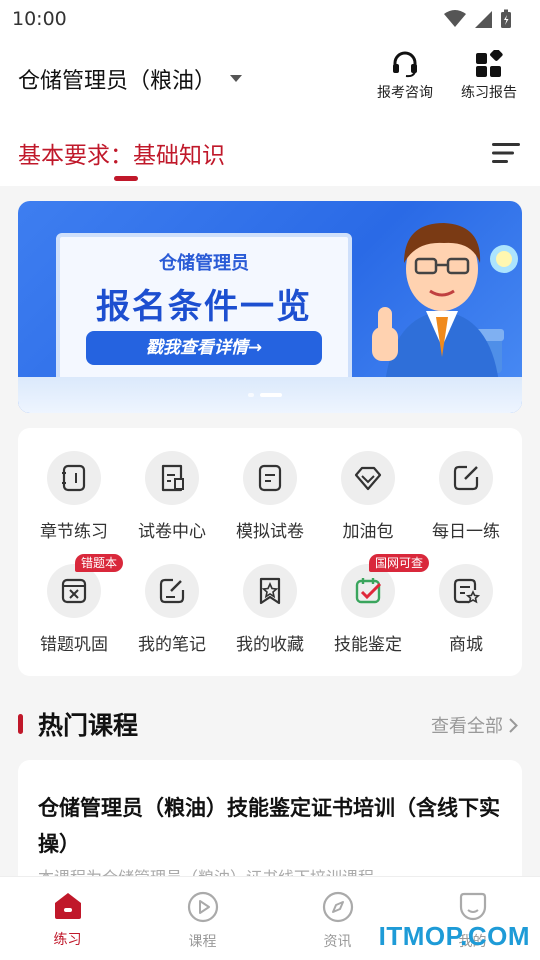 The image size is (540, 960). I want to click on status-bar: 10:00, so click(270, 19).